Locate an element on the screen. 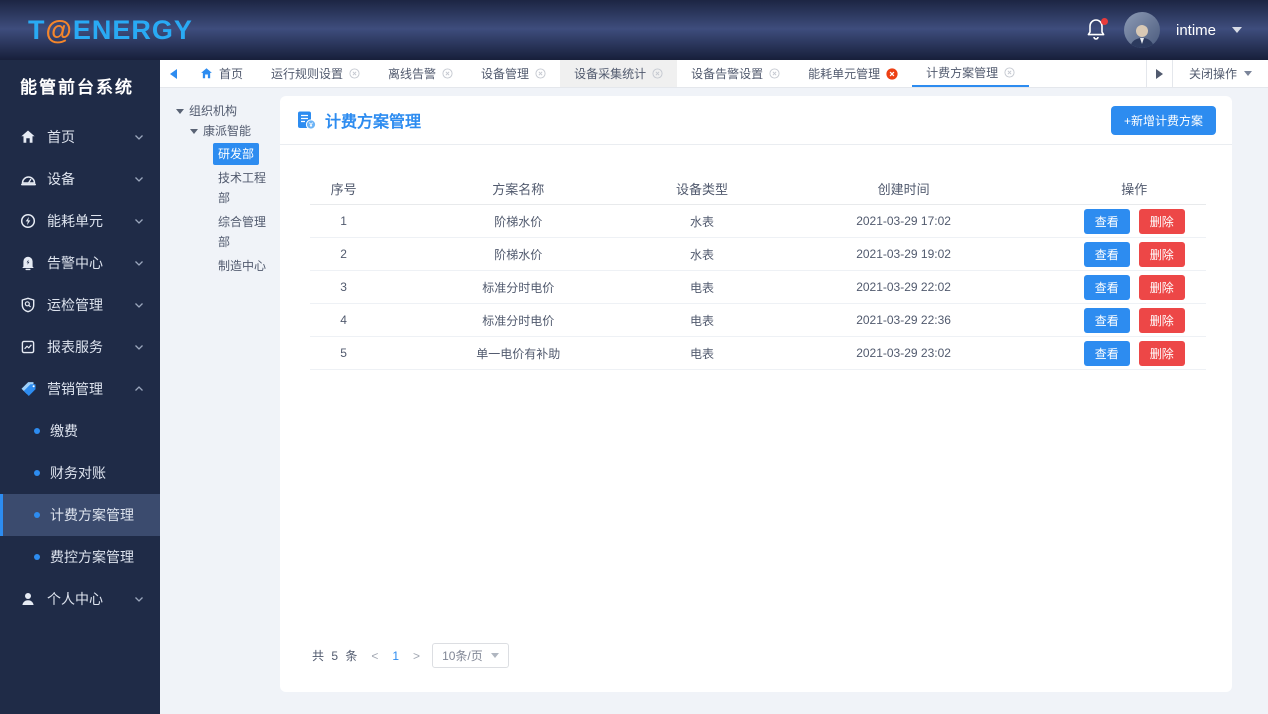 The width and height of the screenshot is (1268, 714). created-time: 2021-03-29 19:02 is located at coordinates (903, 254).